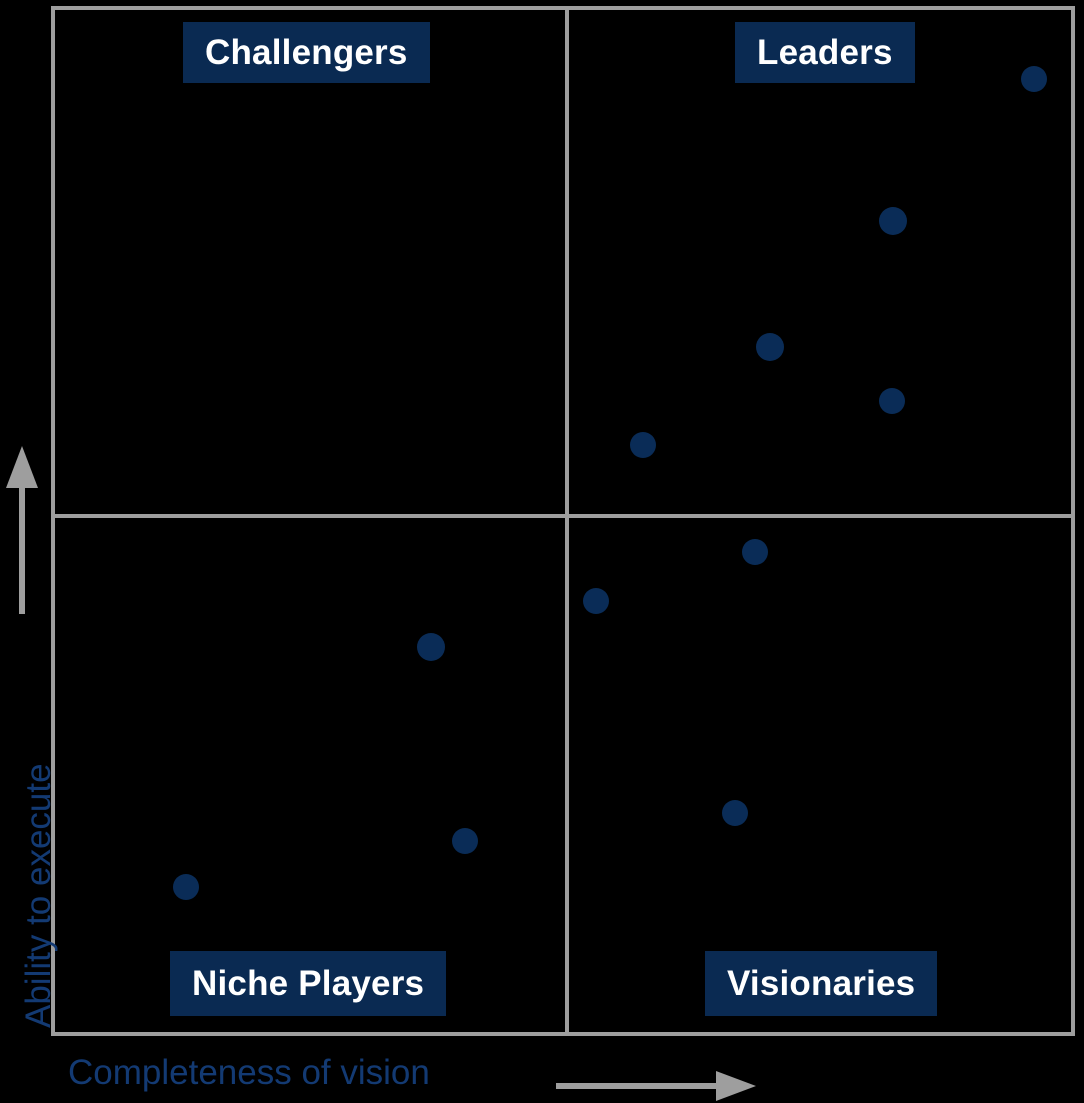  I want to click on quadrant-divider-horizontal, so click(563, 516).